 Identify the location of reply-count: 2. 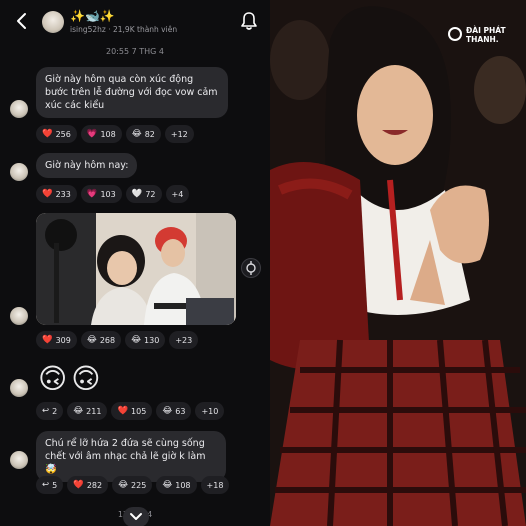
(55, 411).